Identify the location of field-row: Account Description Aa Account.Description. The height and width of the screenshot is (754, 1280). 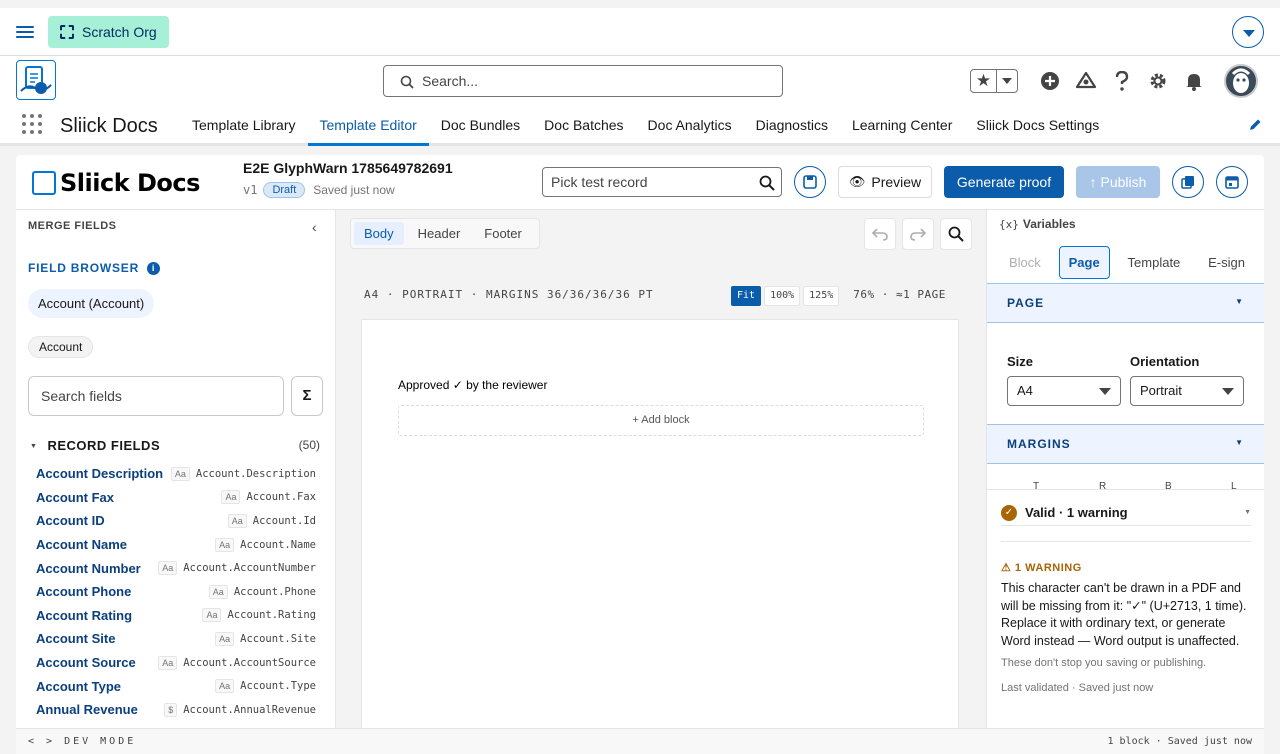
(176, 474).